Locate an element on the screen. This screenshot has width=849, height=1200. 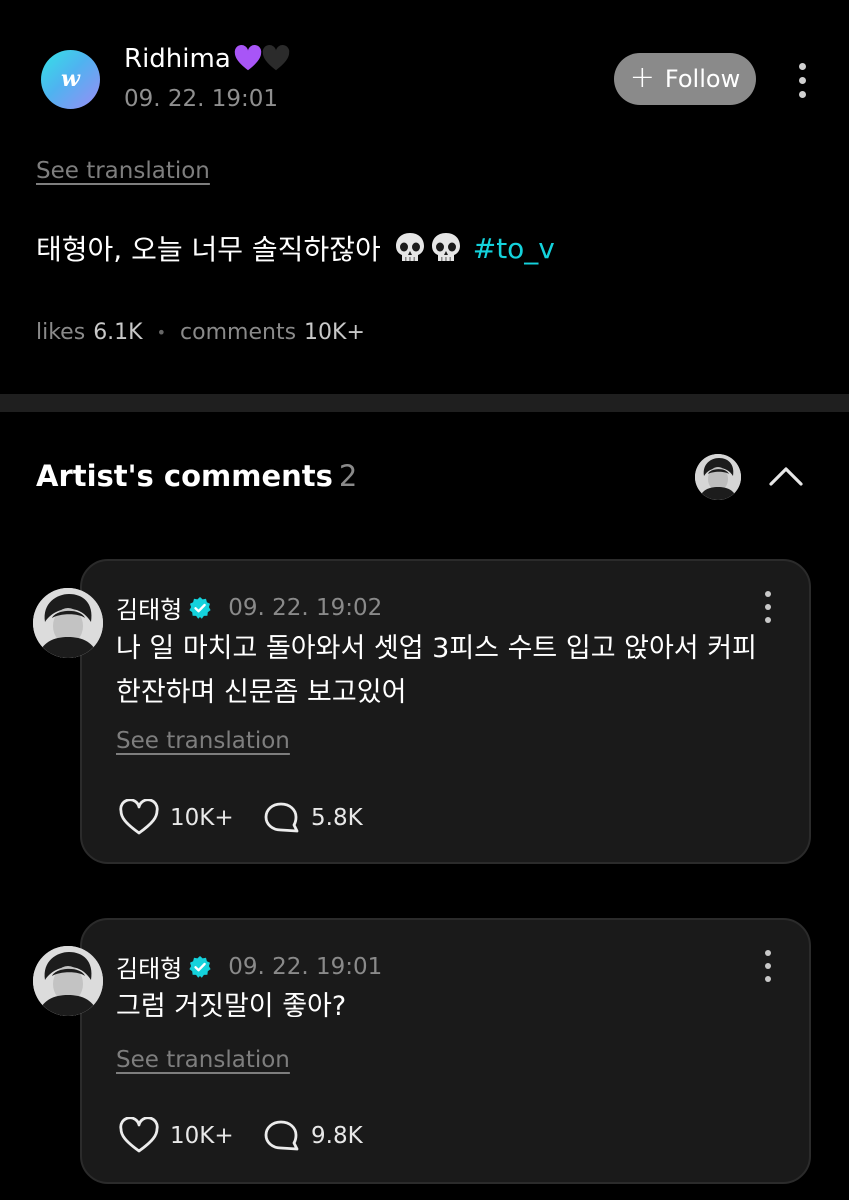
weverse-logo-letter: w is located at coordinates (70, 78).